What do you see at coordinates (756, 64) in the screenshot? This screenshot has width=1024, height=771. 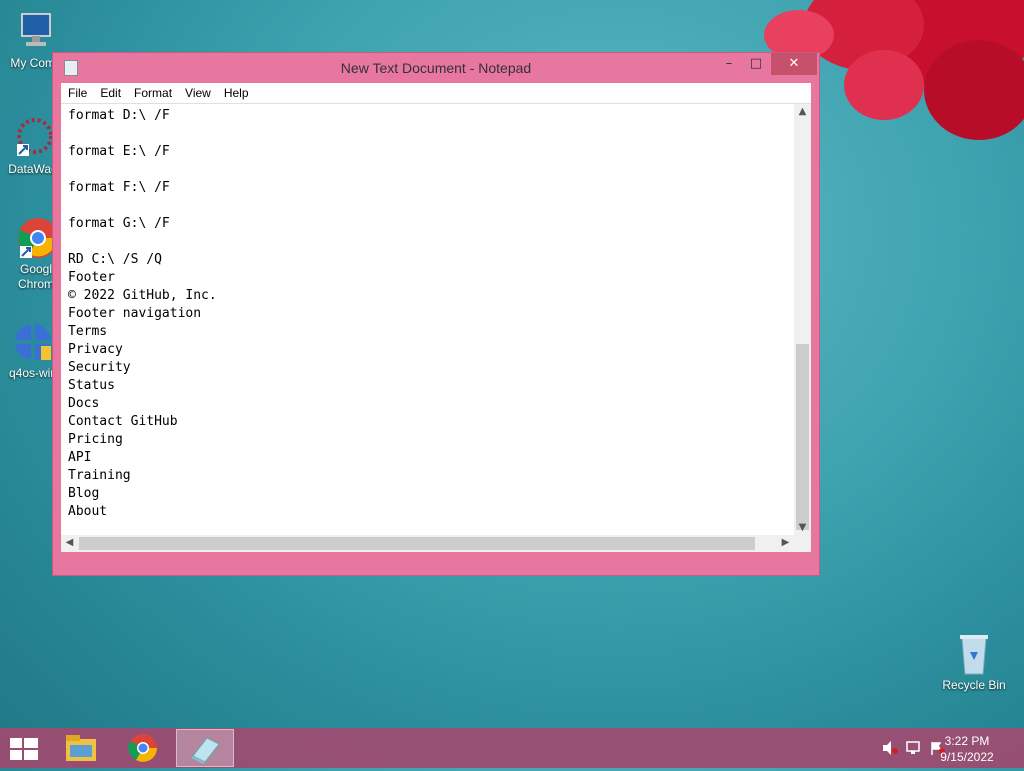 I see `maximize-button: □` at bounding box center [756, 64].